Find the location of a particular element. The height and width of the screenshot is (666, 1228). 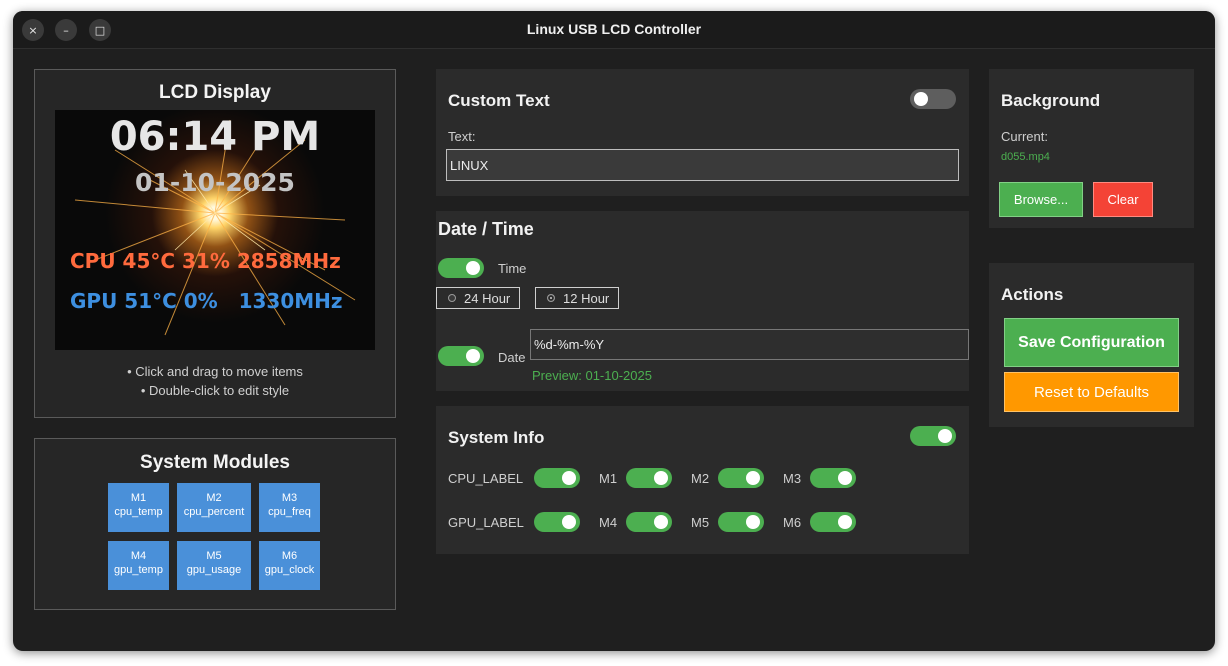

radio-12-hour: 12 Hour is located at coordinates (577, 298).